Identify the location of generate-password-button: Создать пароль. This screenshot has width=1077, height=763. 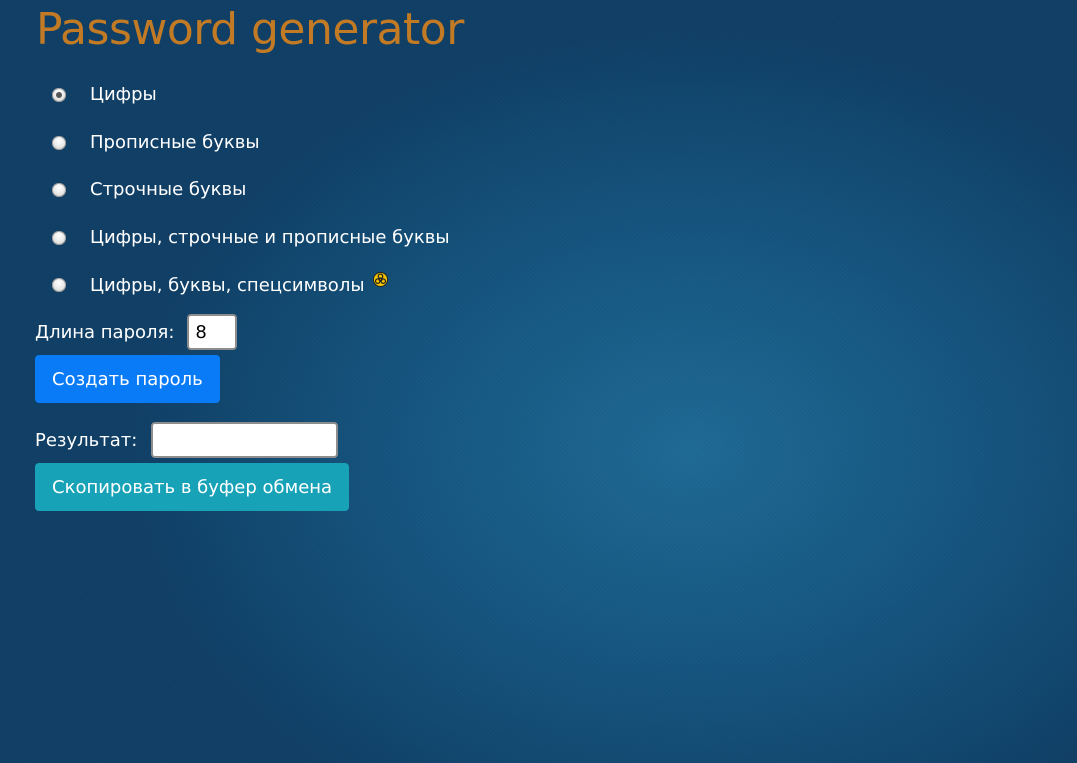
(127, 379).